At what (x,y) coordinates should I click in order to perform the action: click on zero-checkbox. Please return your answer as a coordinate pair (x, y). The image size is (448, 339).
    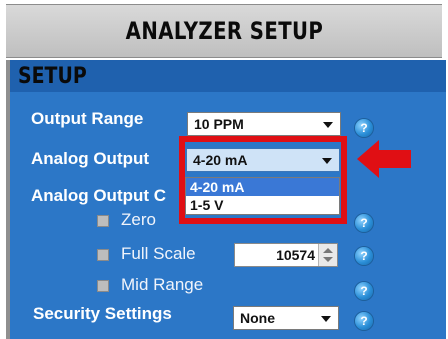
    Looking at the image, I should click on (103, 221).